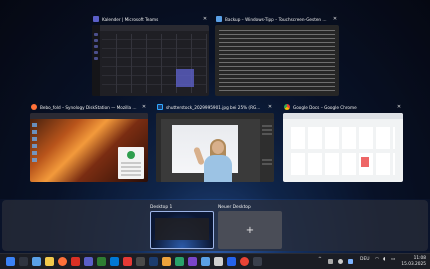 This screenshot has height=269, width=430. I want to click on taskbar: ^ DEU ◠ ◖ ▭ 11:08 15.03.2025, so click(215, 261).